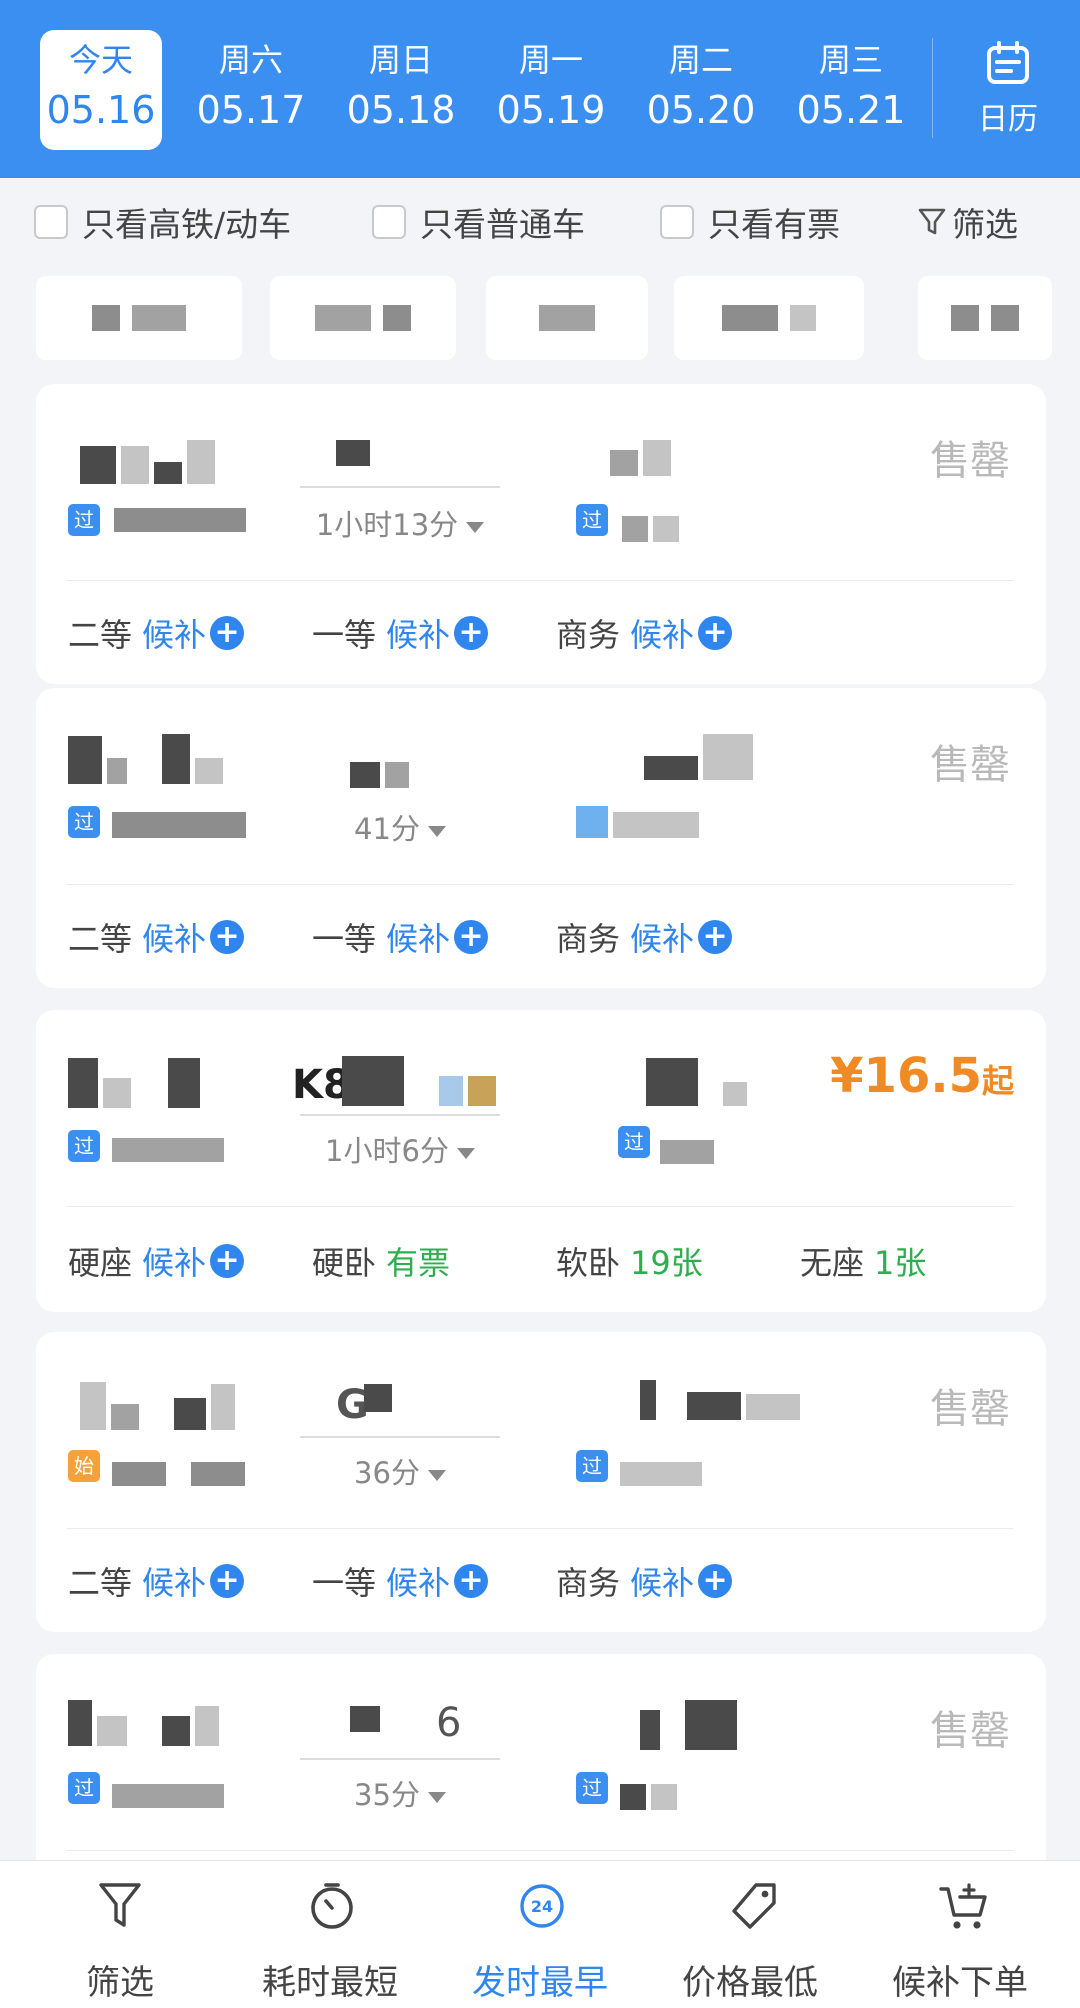  I want to click on date-tab-0518: 周日 05.18, so click(401, 90).